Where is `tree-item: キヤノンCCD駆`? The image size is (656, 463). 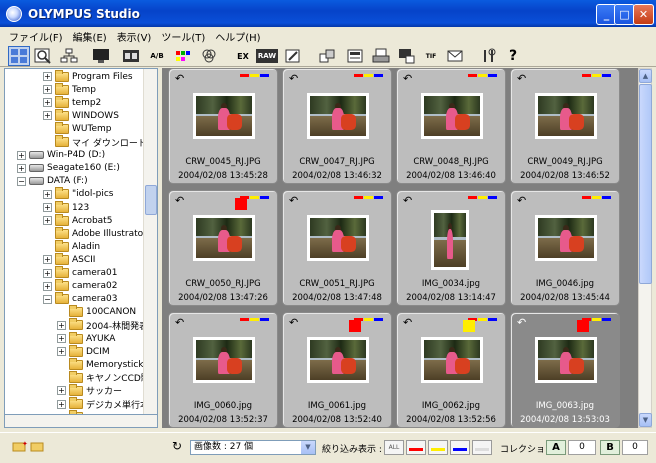 tree-item: キヤノンCCD駆 is located at coordinates (103, 377).